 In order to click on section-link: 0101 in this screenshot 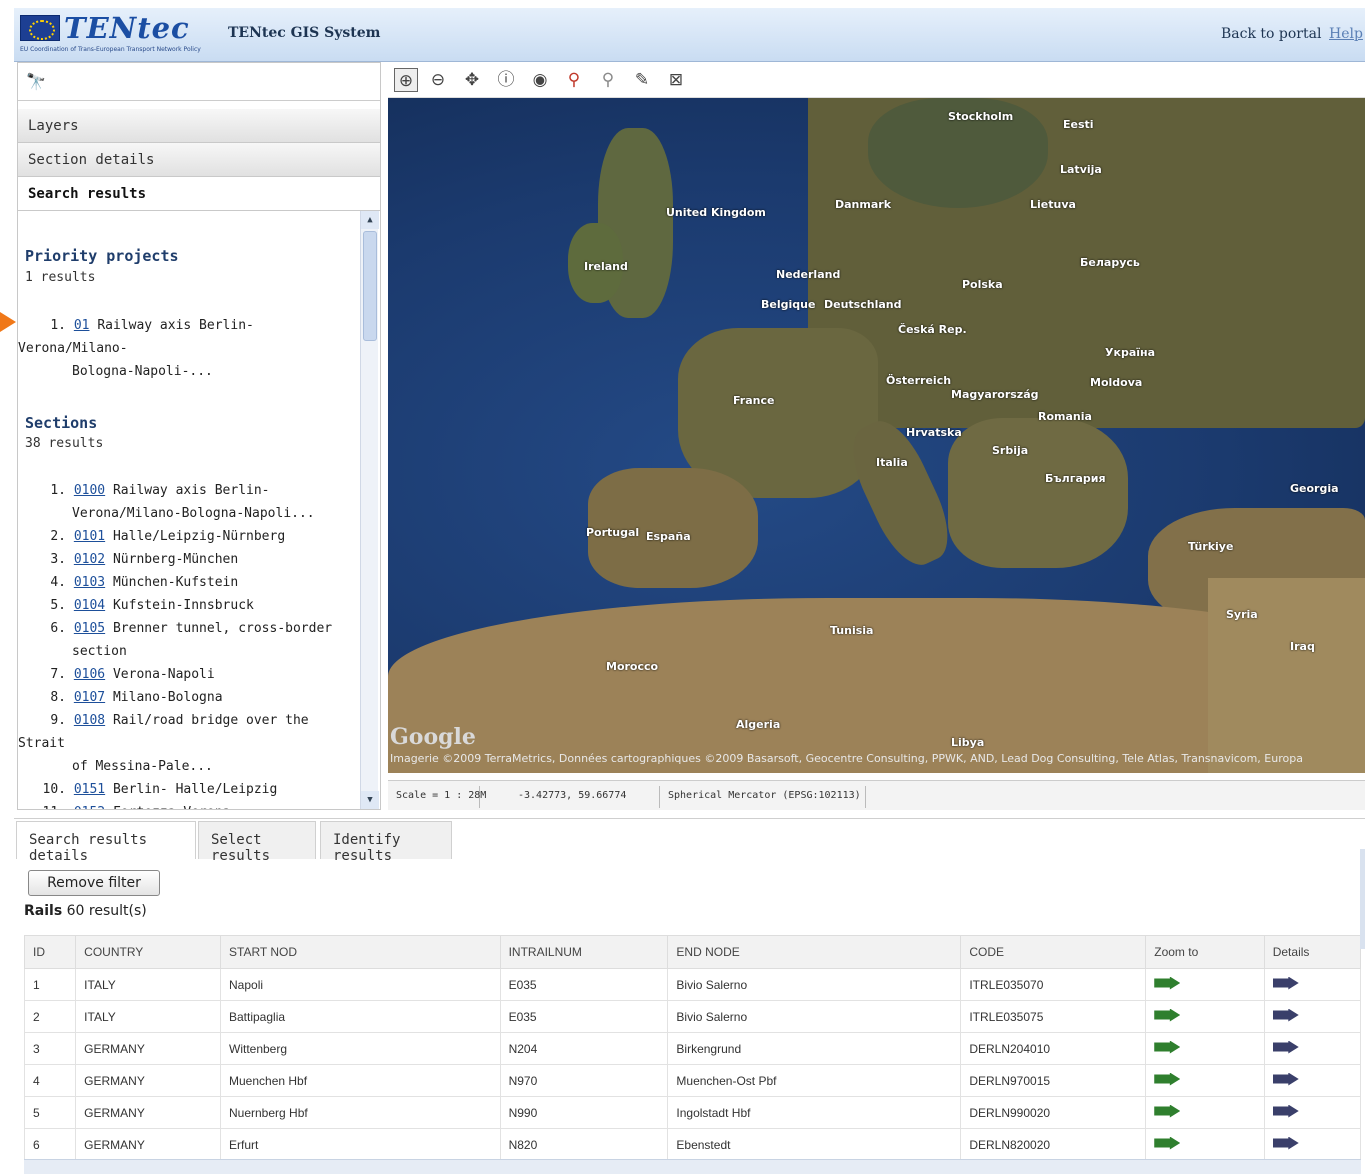, I will do `click(89, 536)`.